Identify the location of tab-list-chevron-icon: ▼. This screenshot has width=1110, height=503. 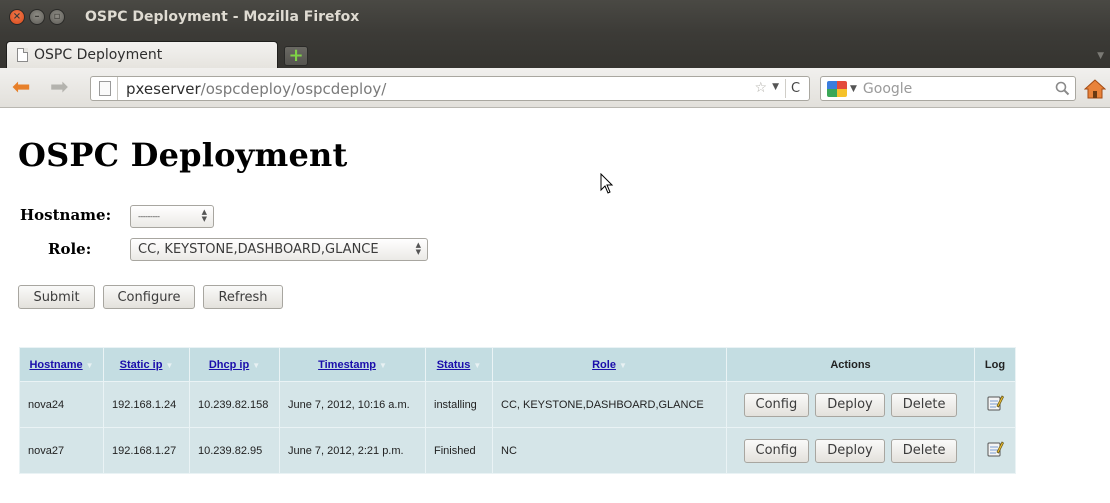
(1100, 56).